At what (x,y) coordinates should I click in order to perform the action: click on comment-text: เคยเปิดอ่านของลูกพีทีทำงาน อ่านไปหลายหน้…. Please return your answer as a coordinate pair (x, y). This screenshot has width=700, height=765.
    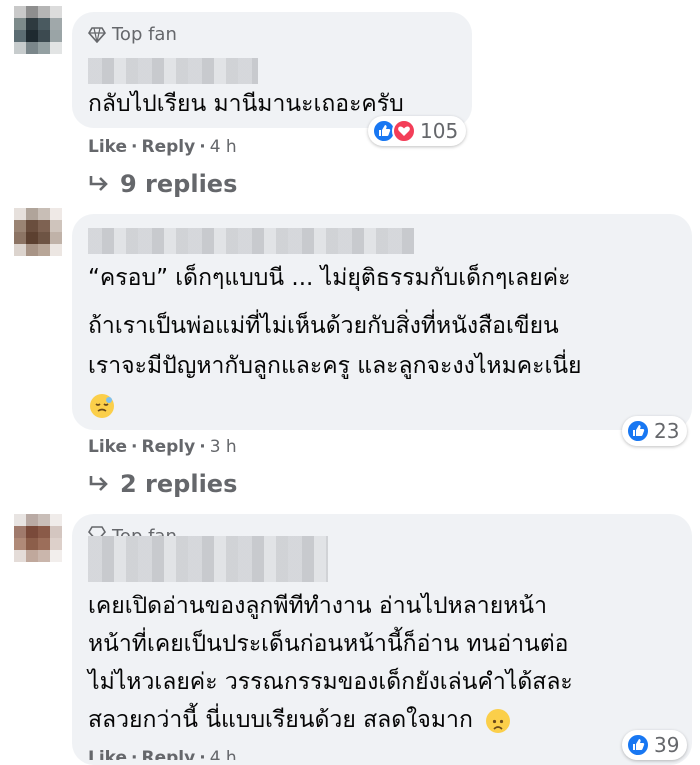
    Looking at the image, I should click on (318, 606).